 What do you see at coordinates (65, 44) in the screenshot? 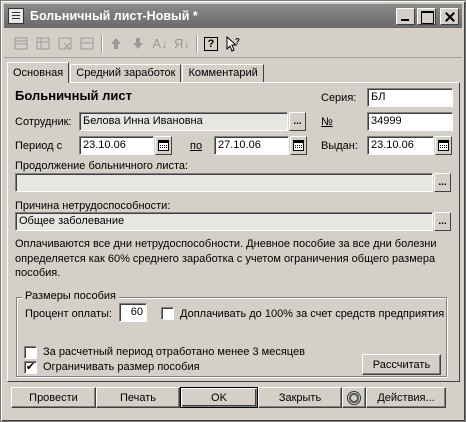
I see `delete-row-icon` at bounding box center [65, 44].